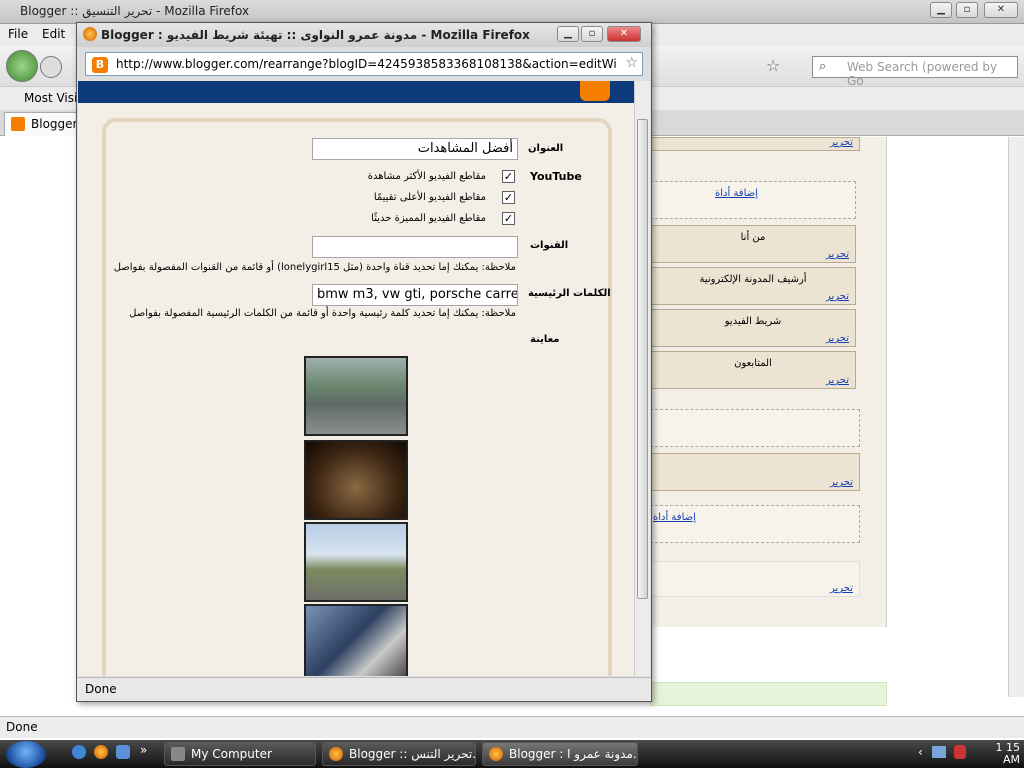 The image size is (1024, 768). I want to click on drop-zone, so click(755, 428).